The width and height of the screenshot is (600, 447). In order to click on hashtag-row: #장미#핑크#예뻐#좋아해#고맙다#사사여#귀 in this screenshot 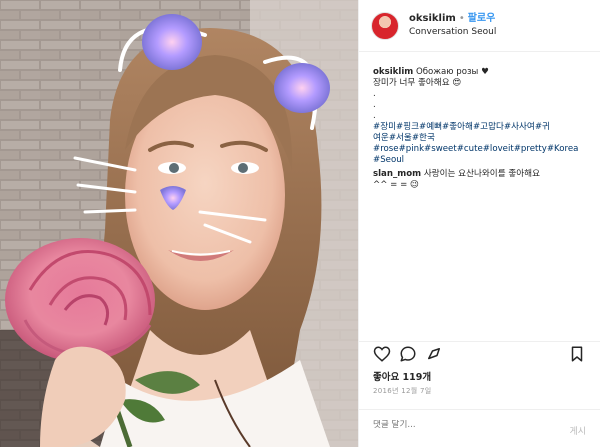, I will do `click(480, 127)`.